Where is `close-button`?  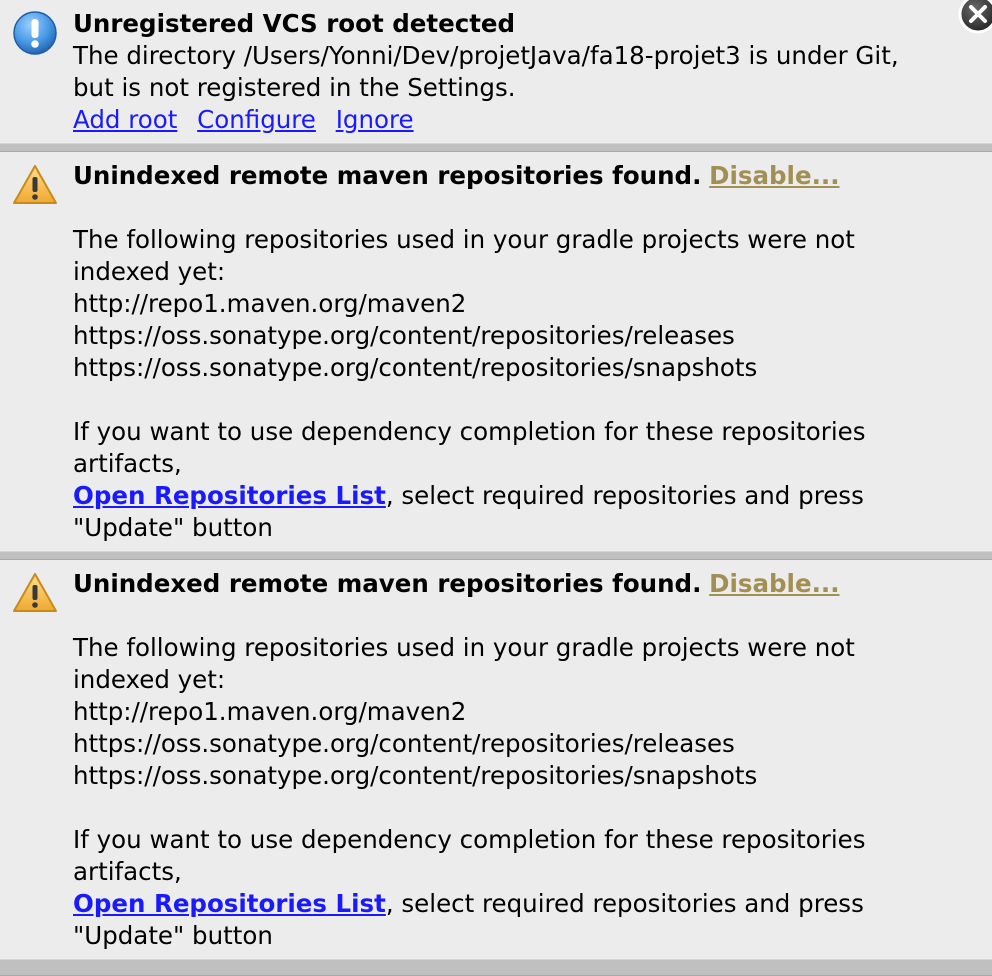
close-button is located at coordinates (975, 17).